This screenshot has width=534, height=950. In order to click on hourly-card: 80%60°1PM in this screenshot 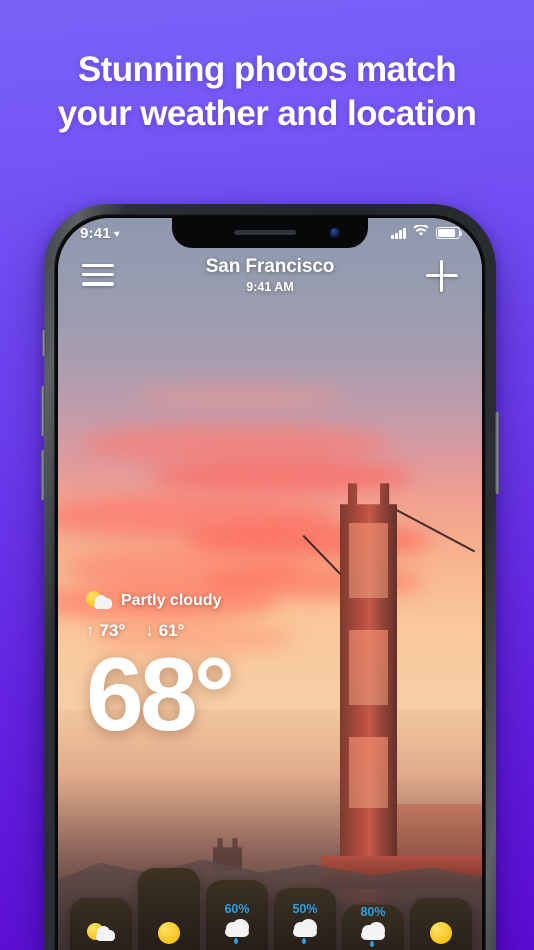, I will do `click(373, 927)`.